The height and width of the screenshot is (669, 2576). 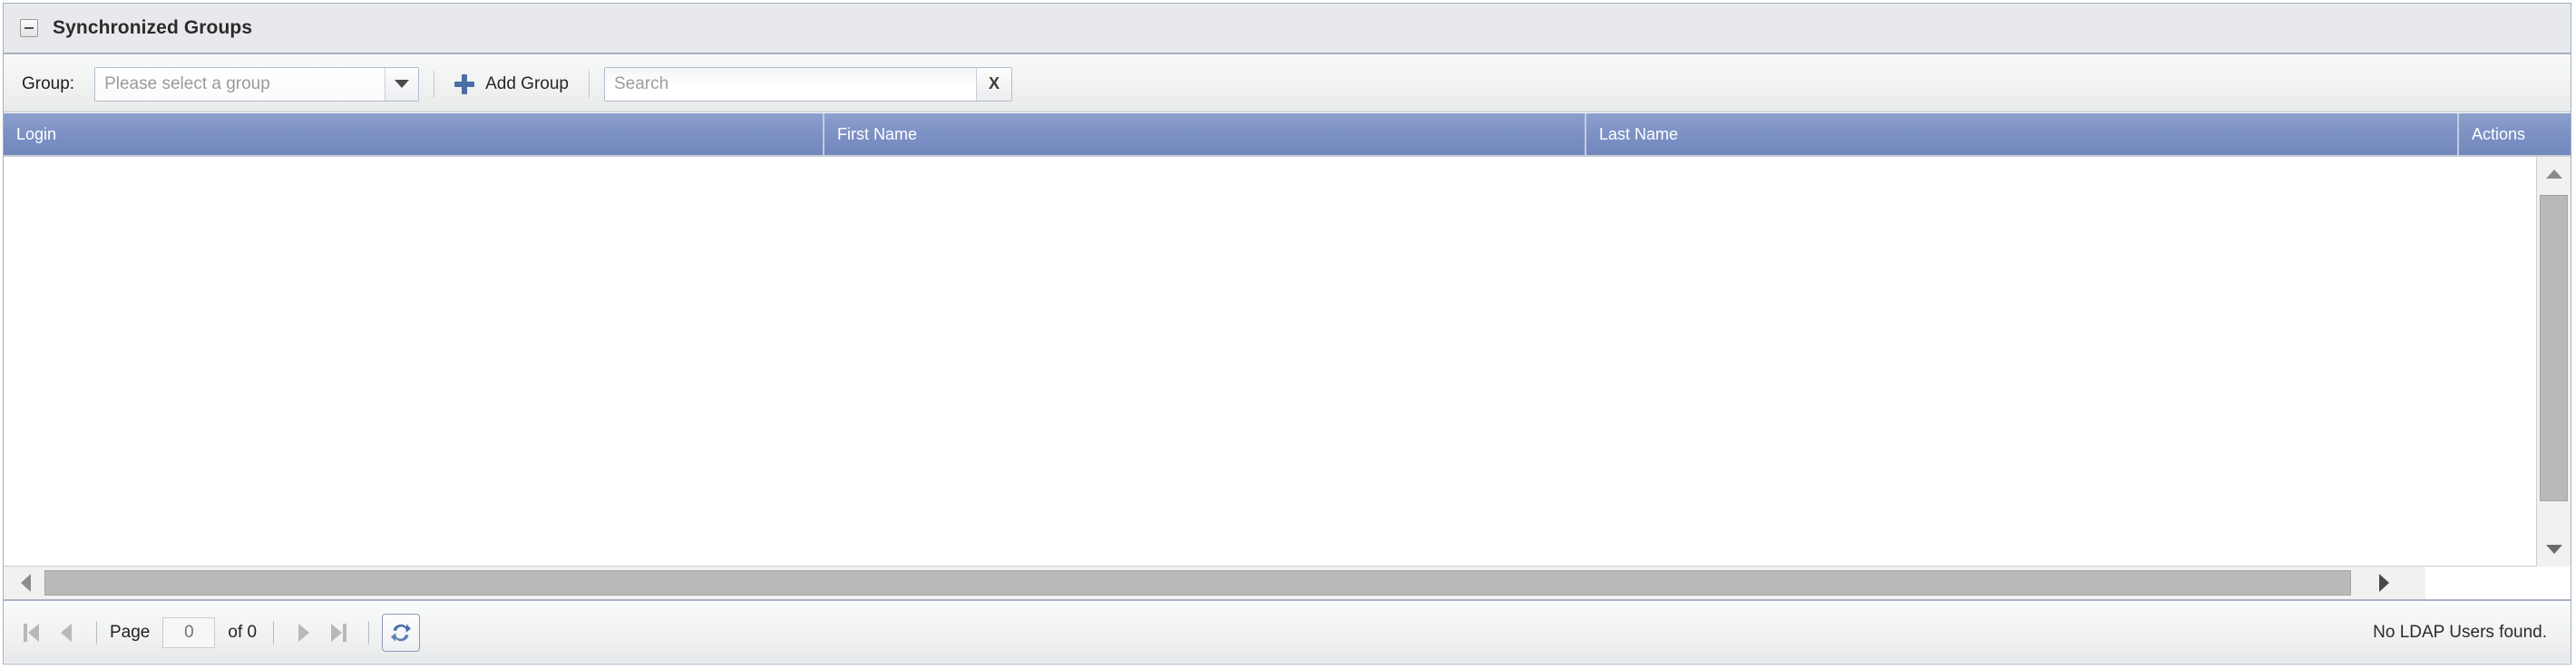 I want to click on search-input, so click(x=790, y=84).